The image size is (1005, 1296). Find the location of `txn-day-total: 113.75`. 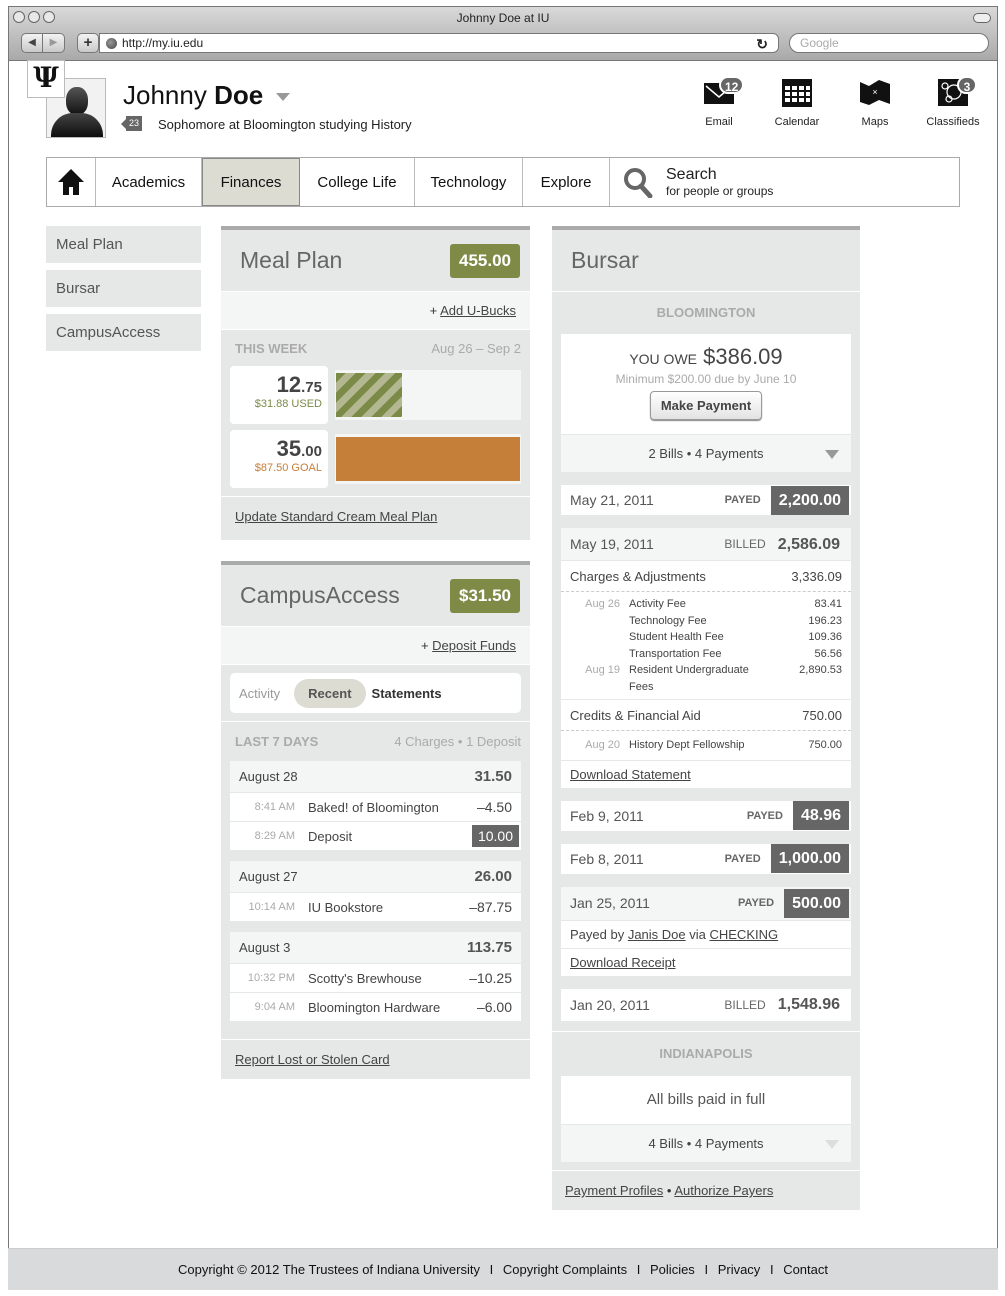

txn-day-total: 113.75 is located at coordinates (489, 947).